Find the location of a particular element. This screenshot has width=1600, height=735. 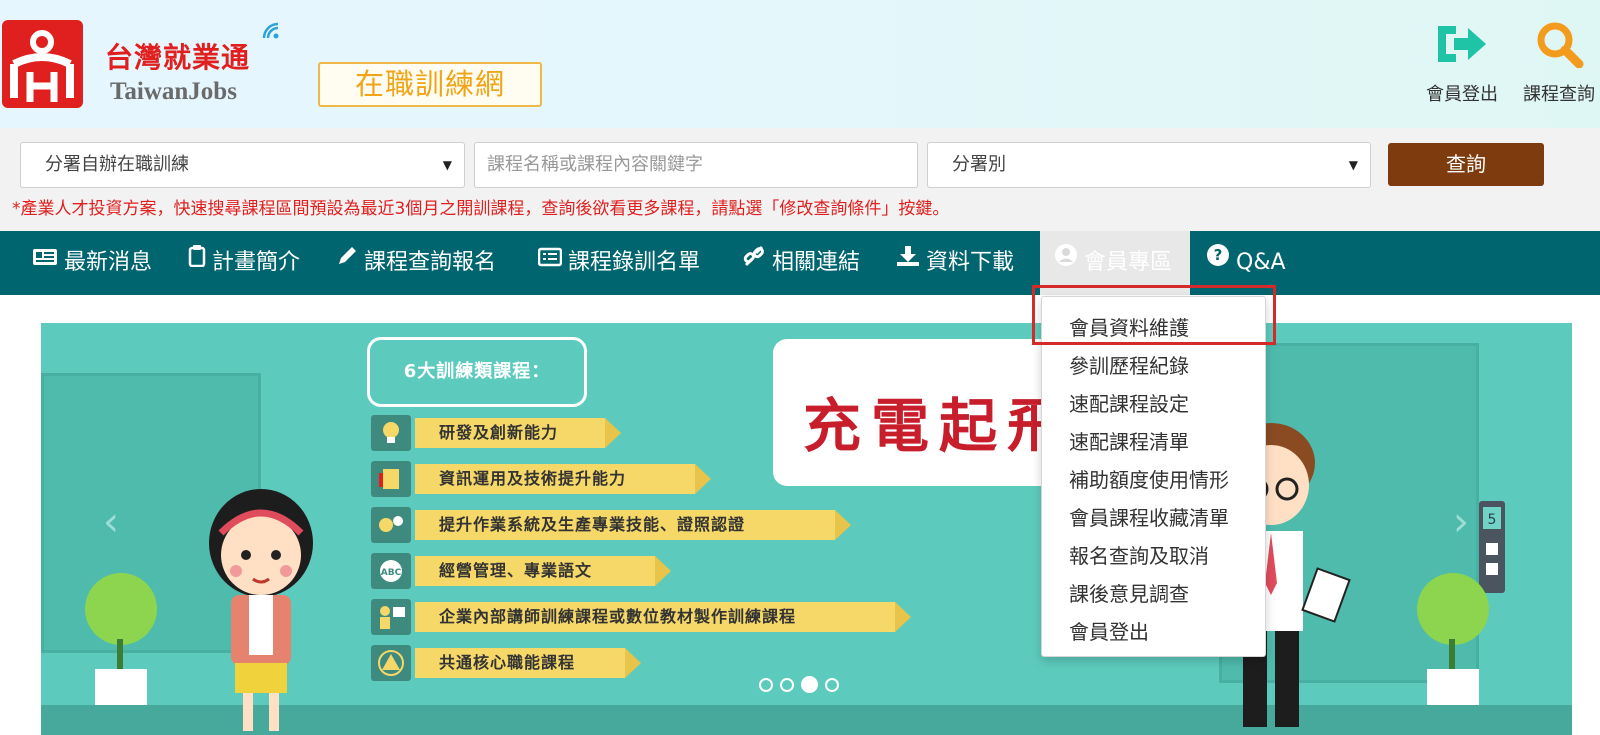

logout-icon is located at coordinates (1462, 44).